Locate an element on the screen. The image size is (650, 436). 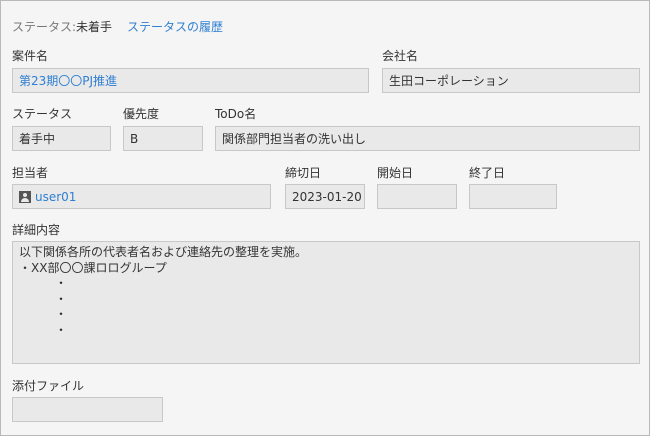
priority-label: 優先度 is located at coordinates (141, 114).